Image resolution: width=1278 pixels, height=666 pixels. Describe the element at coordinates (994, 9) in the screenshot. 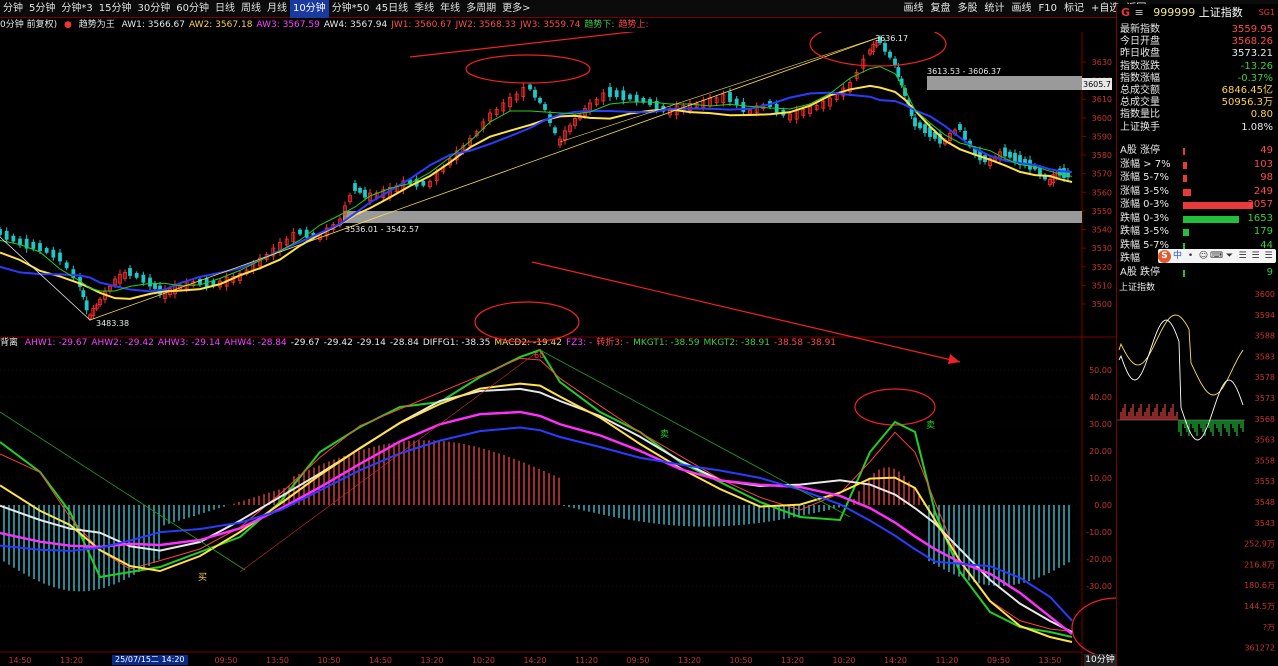

I see `tool-button-3: 统计` at that location.